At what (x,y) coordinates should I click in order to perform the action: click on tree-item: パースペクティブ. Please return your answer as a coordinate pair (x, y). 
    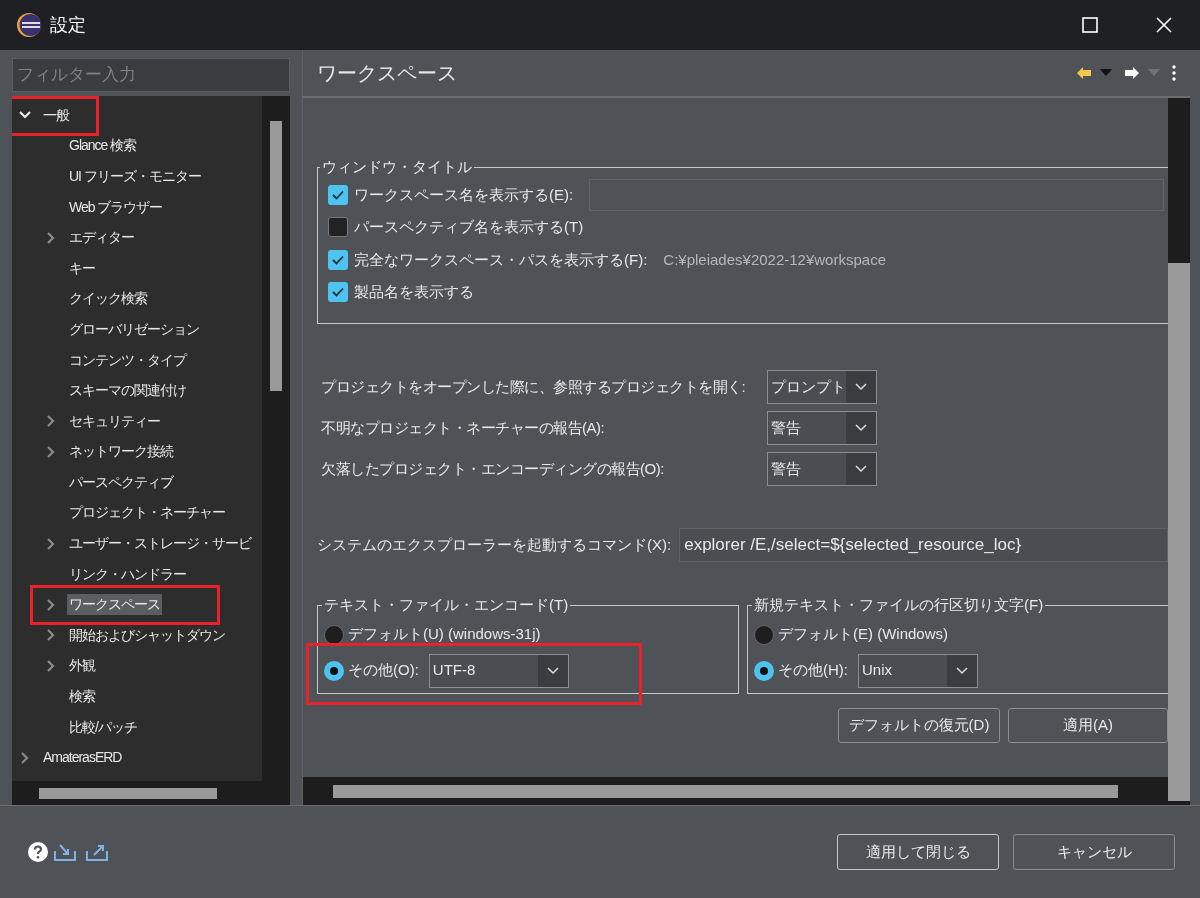
    Looking at the image, I should click on (121, 482).